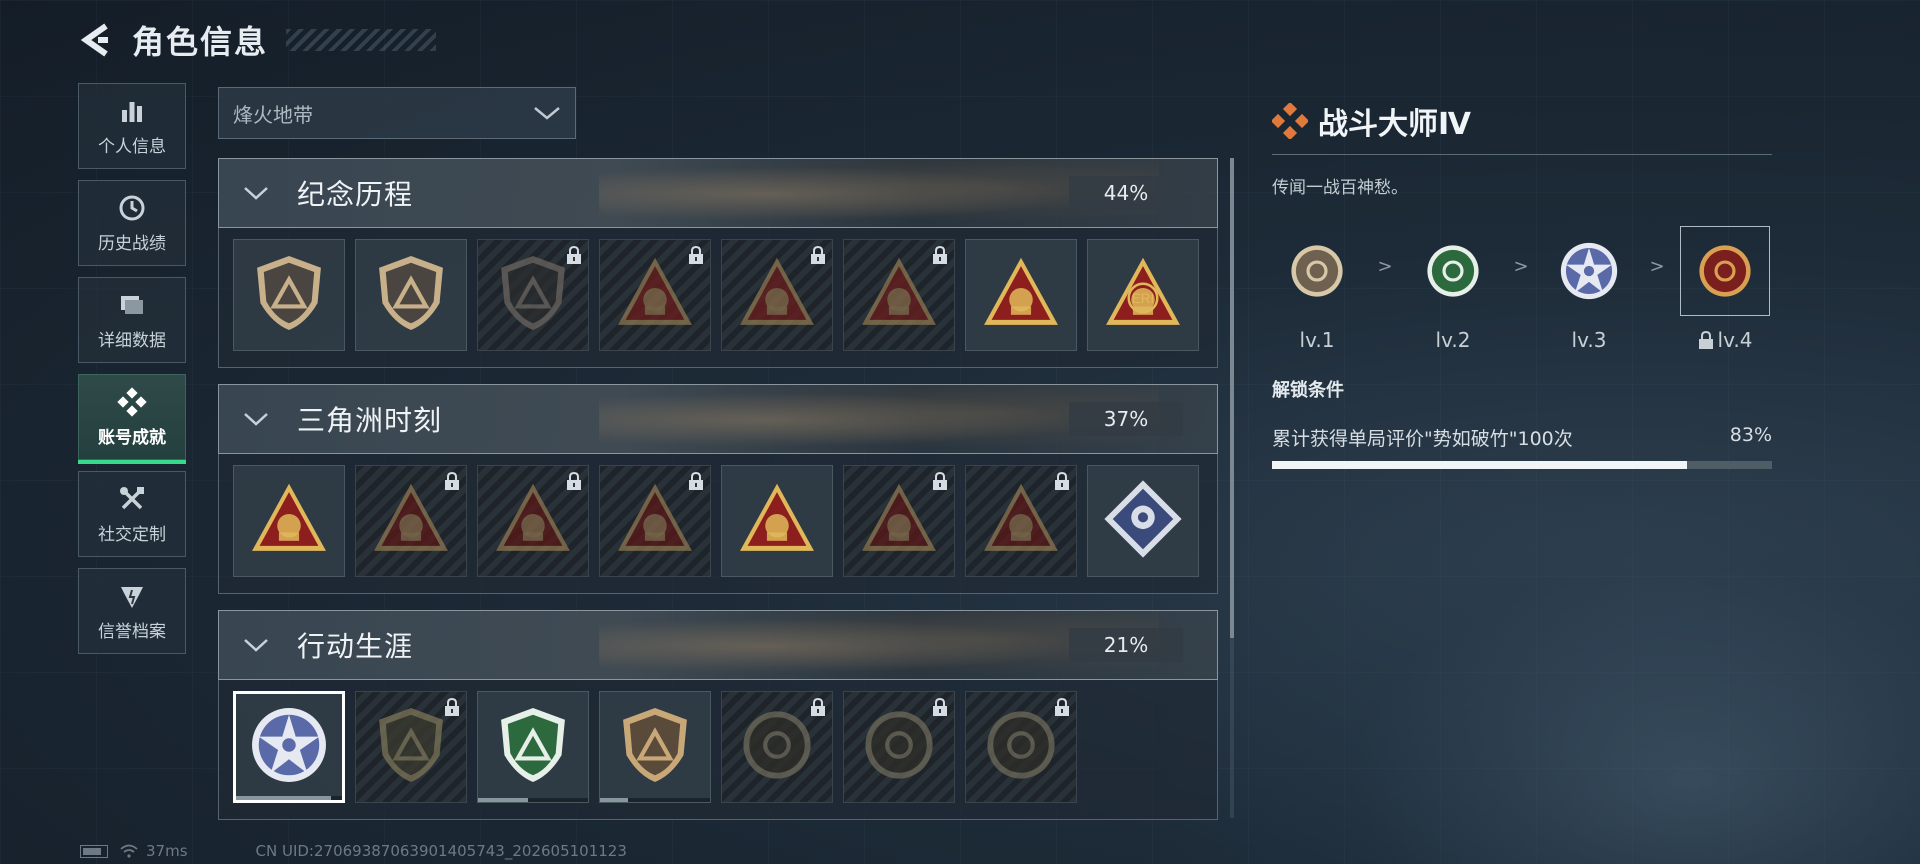  I want to click on sidebar-nav: 个人信息历史战绩详细数据账号成就 社交定制信誉档案, so click(133, 374).